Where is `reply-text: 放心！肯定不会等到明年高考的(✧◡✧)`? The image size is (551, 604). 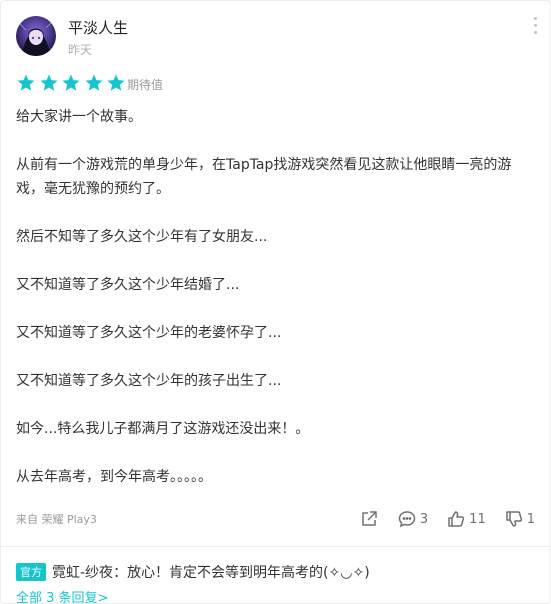 reply-text: 放心！肯定不会等到明年高考的(✧◡✧) is located at coordinates (248, 573).